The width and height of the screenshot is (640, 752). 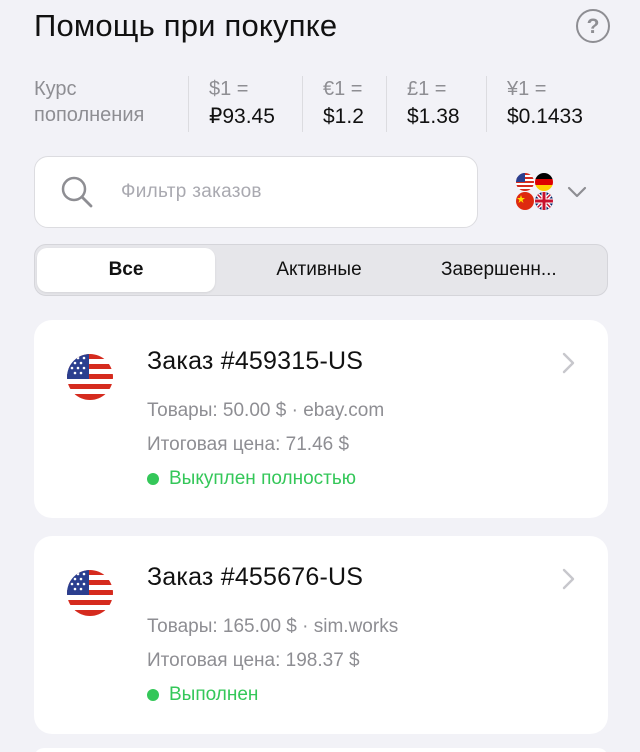 I want to click on rate-key: ¥1 =, so click(x=527, y=89).